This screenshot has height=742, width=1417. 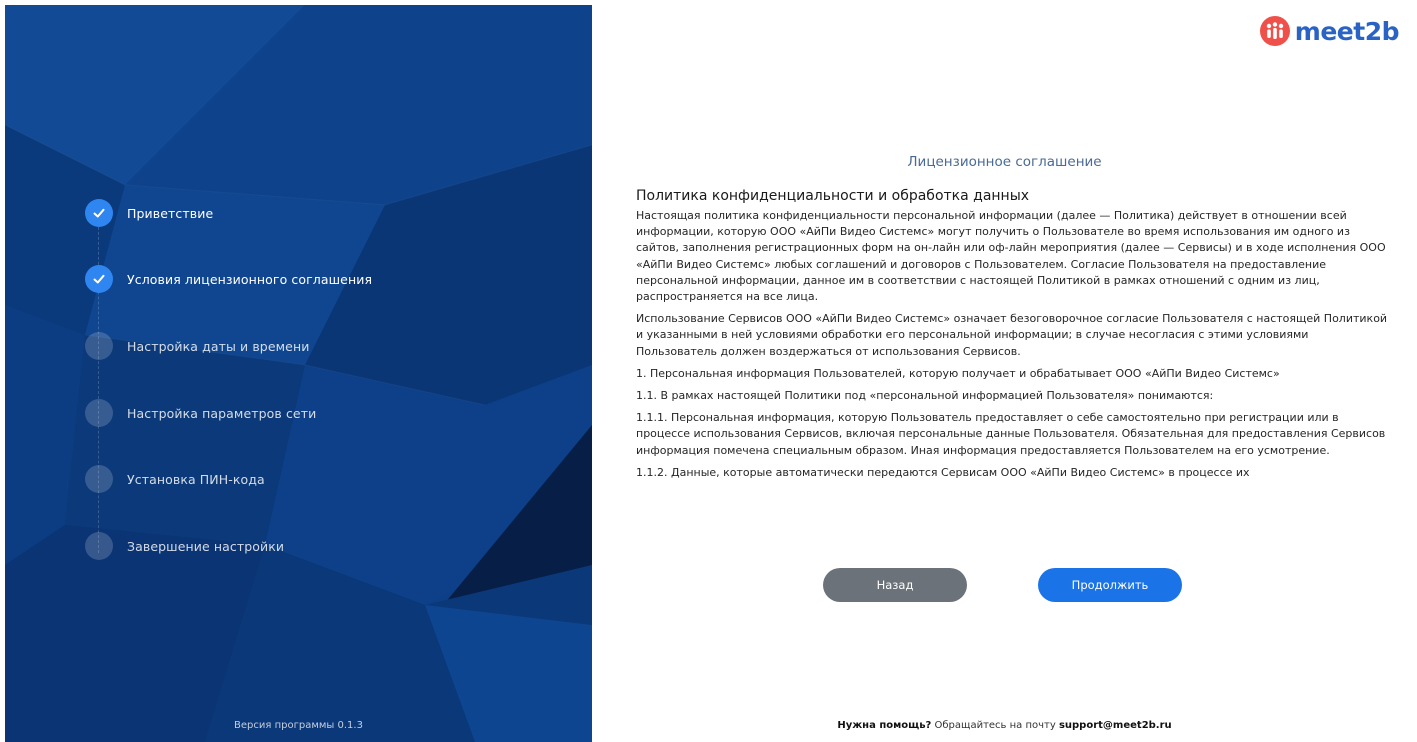 I want to click on step-date-time: Настройка даты и времени, so click(x=197, y=346).